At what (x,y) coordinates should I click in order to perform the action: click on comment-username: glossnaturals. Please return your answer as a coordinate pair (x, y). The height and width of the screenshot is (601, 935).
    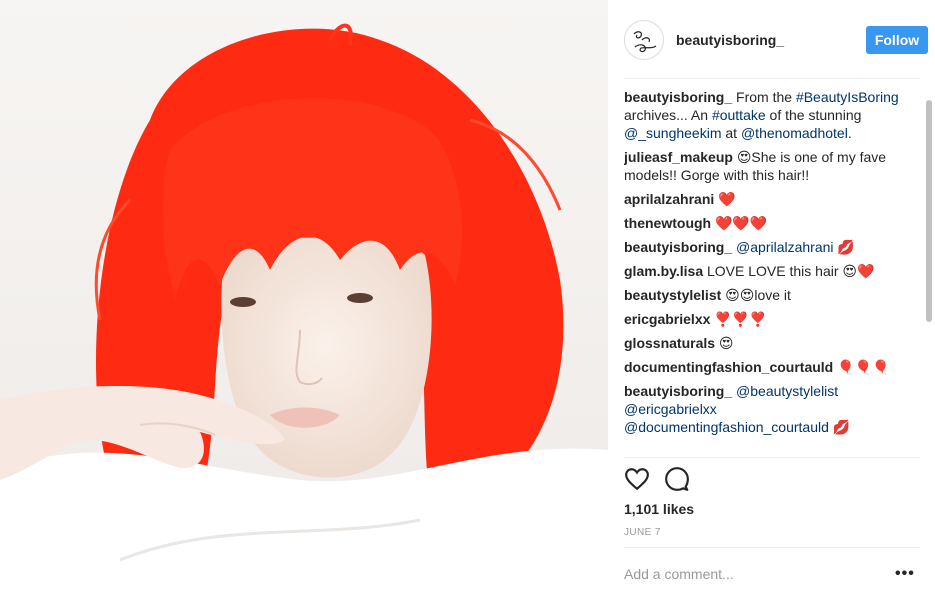
    Looking at the image, I should click on (669, 343).